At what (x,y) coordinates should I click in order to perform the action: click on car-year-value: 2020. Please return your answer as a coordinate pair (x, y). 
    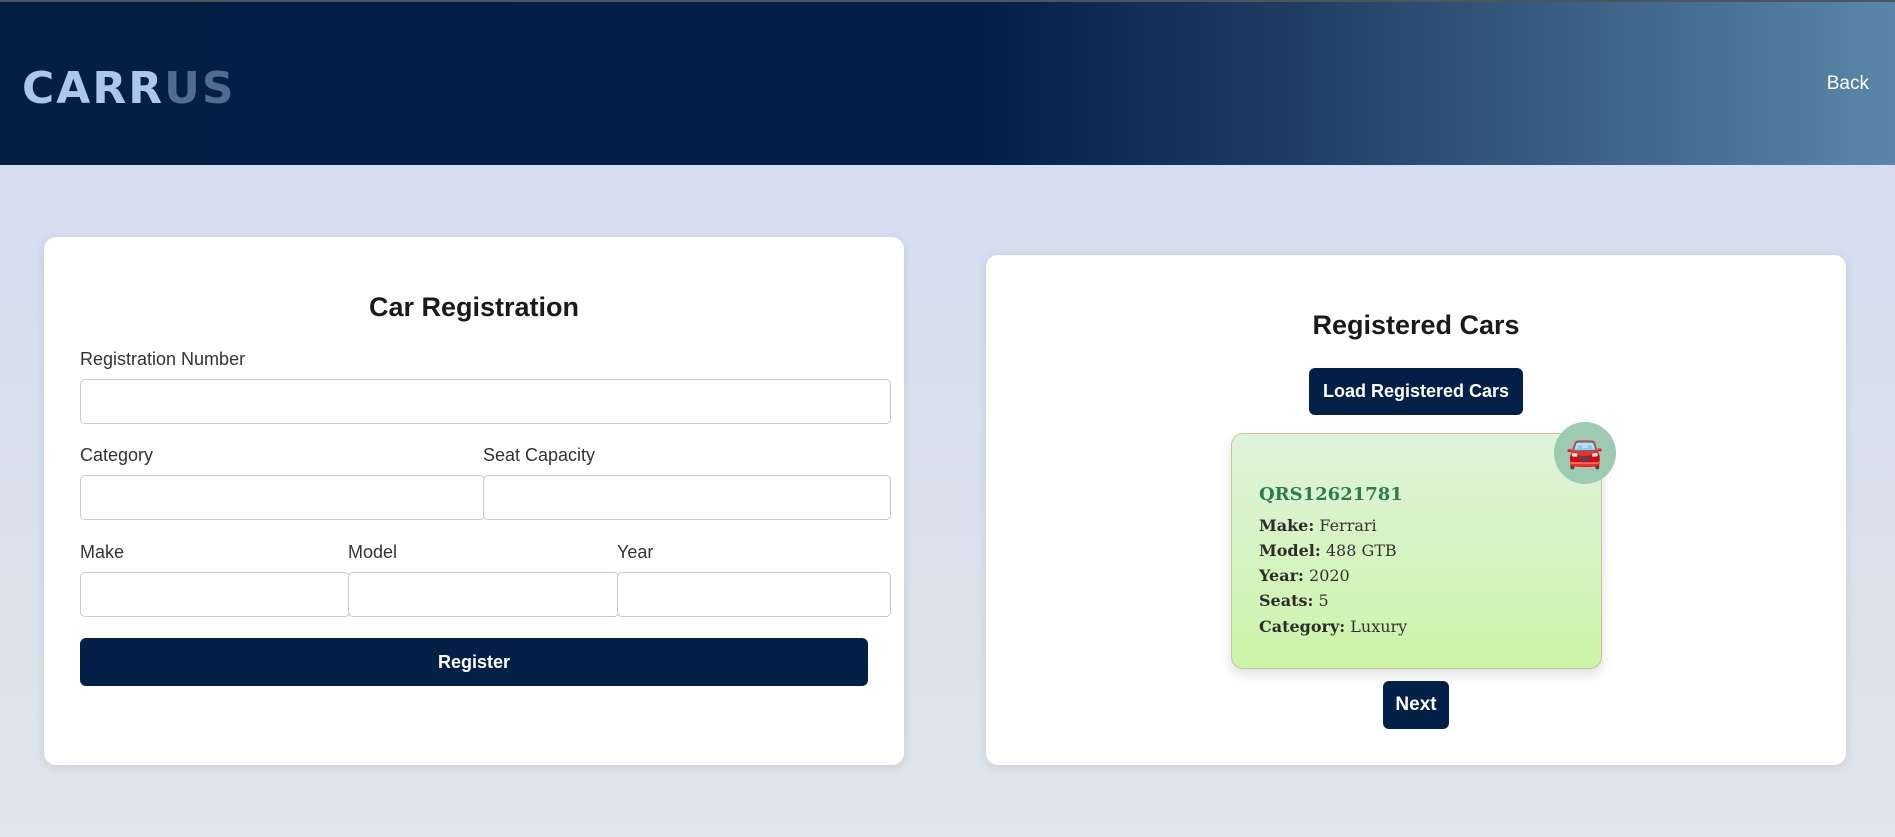
    Looking at the image, I should click on (1329, 575).